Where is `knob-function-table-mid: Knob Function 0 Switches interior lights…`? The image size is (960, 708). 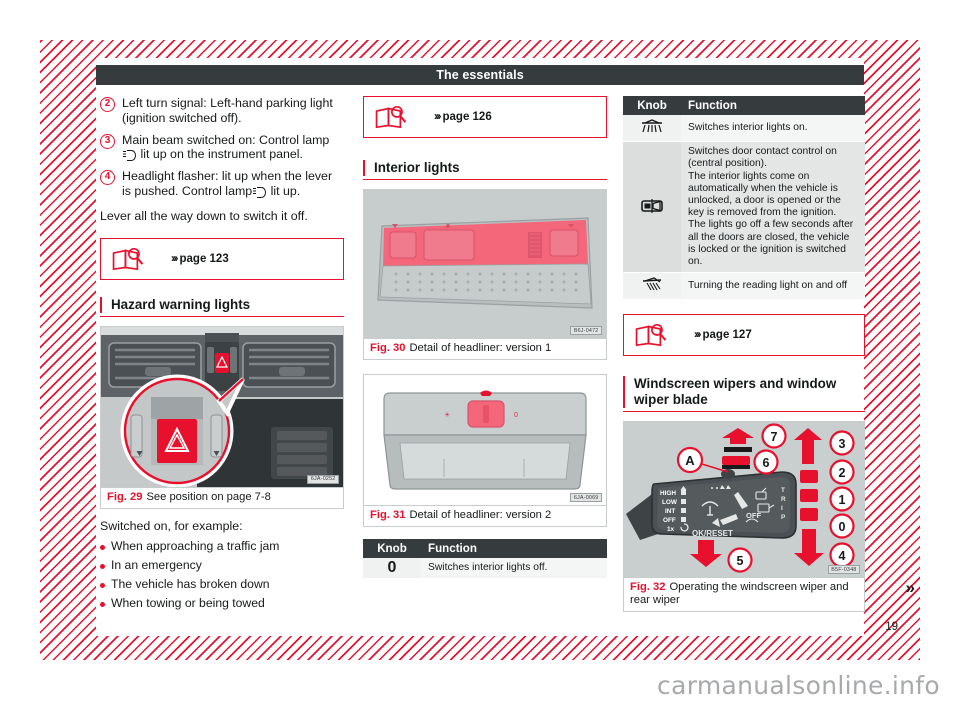 knob-function-table-mid: Knob Function 0 Switches interior lights… is located at coordinates (485, 559).